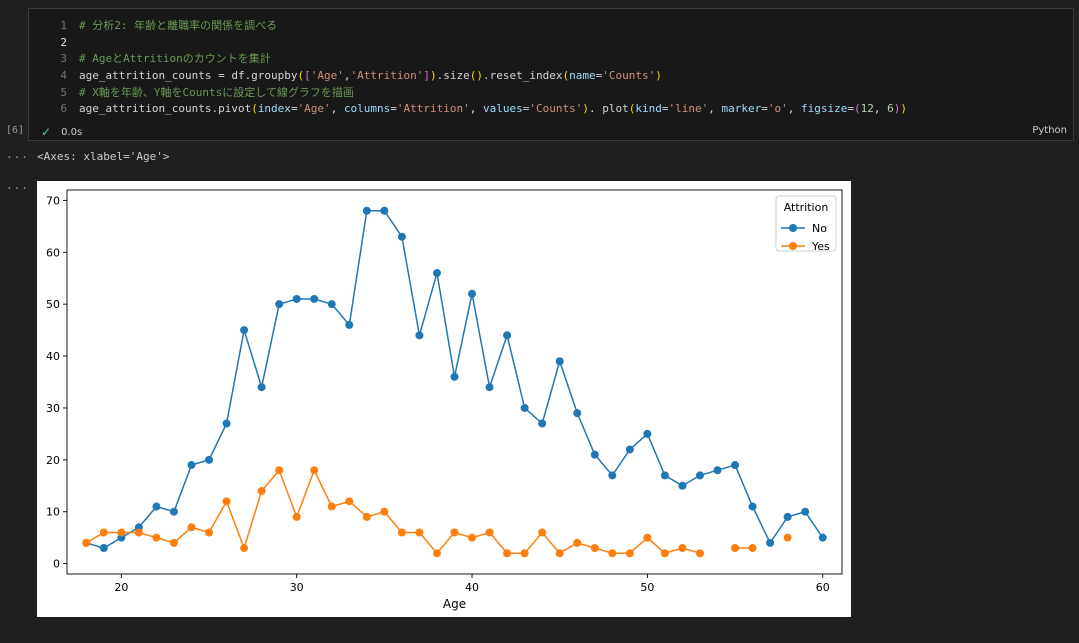 This screenshot has height=643, width=1079. What do you see at coordinates (551, 43) in the screenshot?
I see `code-line: 2` at bounding box center [551, 43].